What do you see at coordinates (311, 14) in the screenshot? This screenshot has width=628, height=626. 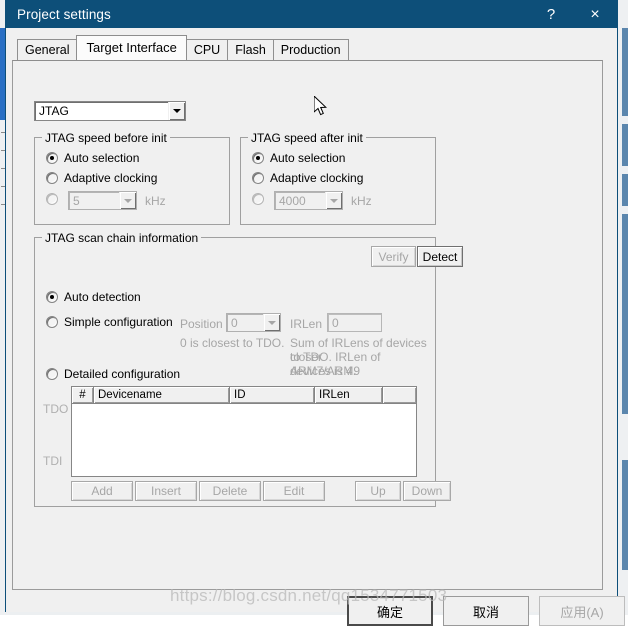 I see `title-bar: Project settings ? ×` at bounding box center [311, 14].